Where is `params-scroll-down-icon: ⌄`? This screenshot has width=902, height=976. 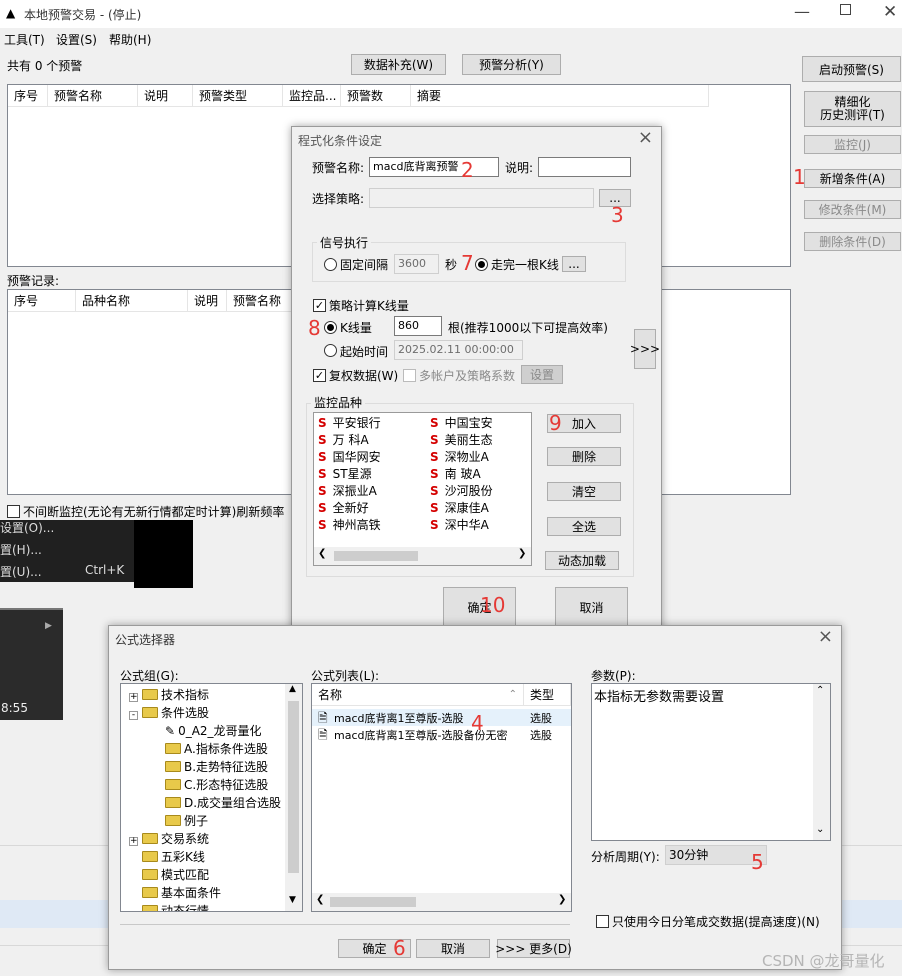
params-scroll-down-icon: ⌄ is located at coordinates (820, 829).